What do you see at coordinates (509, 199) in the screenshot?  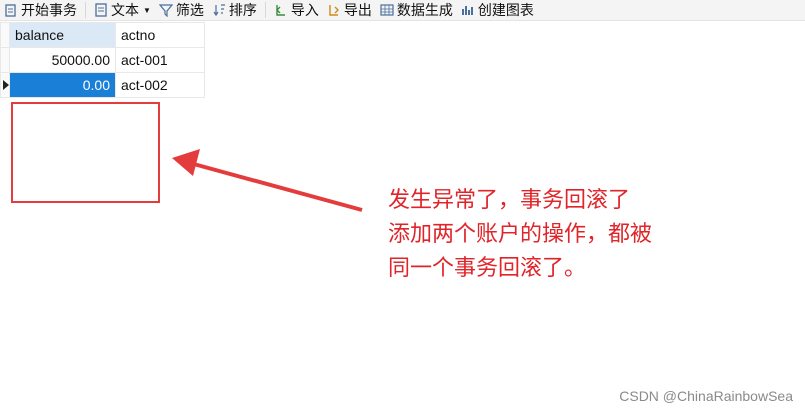 I see `annotation-line: 发生异常了，事务回滚了` at bounding box center [509, 199].